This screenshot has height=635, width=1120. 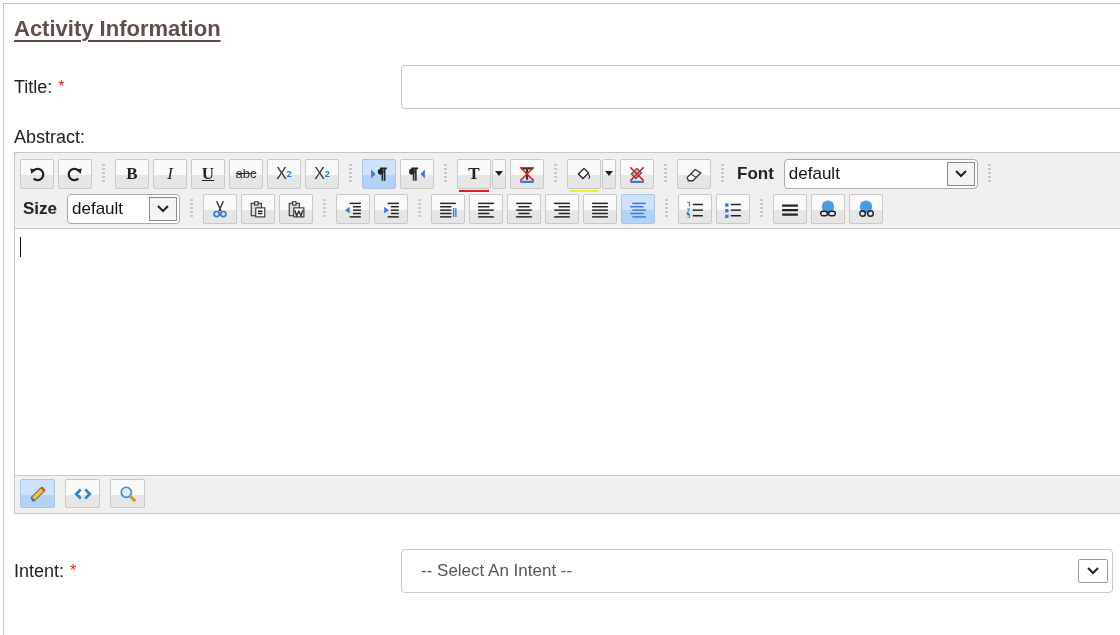 What do you see at coordinates (117, 28) in the screenshot?
I see `section-heading: Activity Information` at bounding box center [117, 28].